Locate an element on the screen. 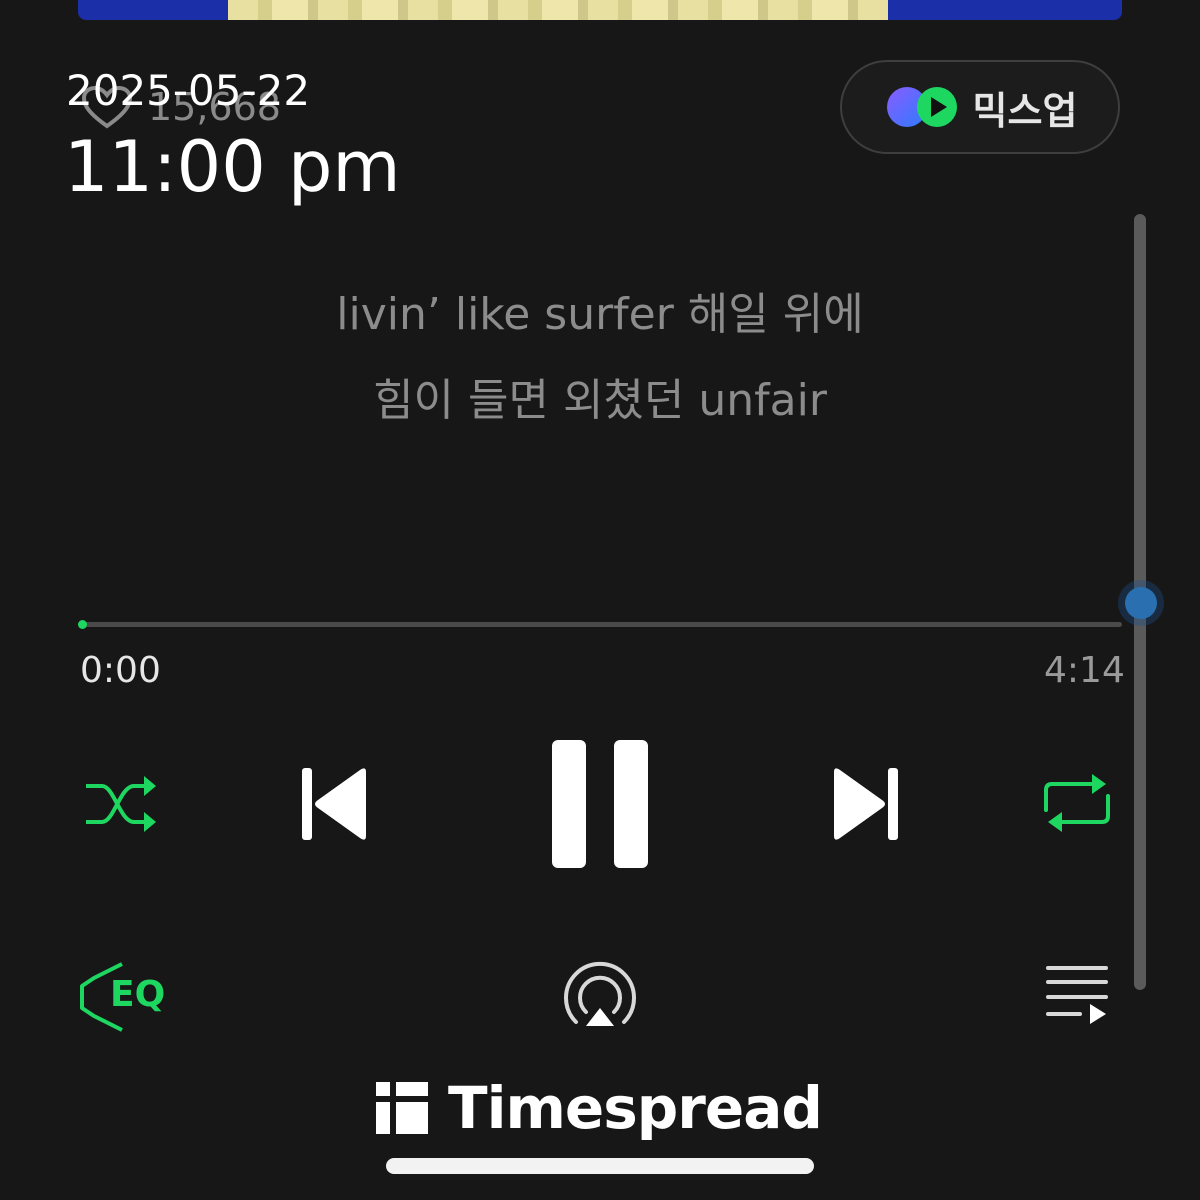 The width and height of the screenshot is (1200, 1200). eq-button: EQ is located at coordinates (124, 997).